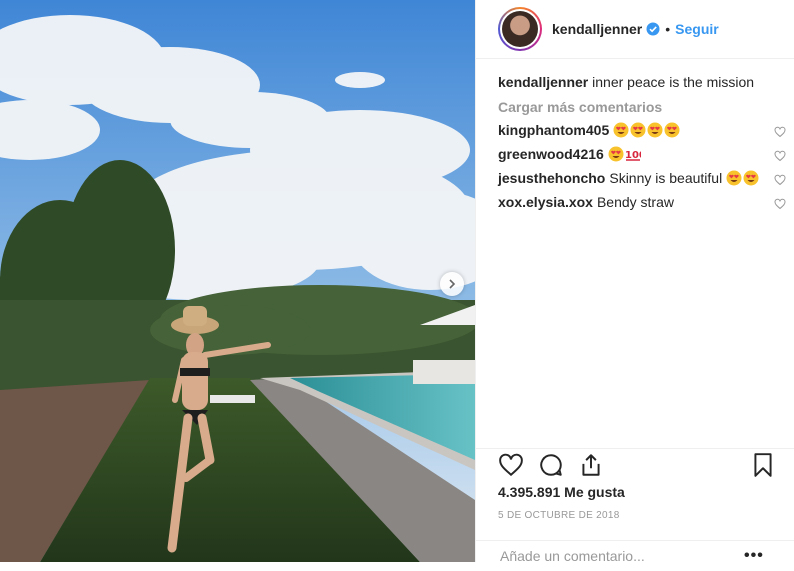 The height and width of the screenshot is (571, 794). What do you see at coordinates (591, 467) in the screenshot?
I see `share-icon` at bounding box center [591, 467].